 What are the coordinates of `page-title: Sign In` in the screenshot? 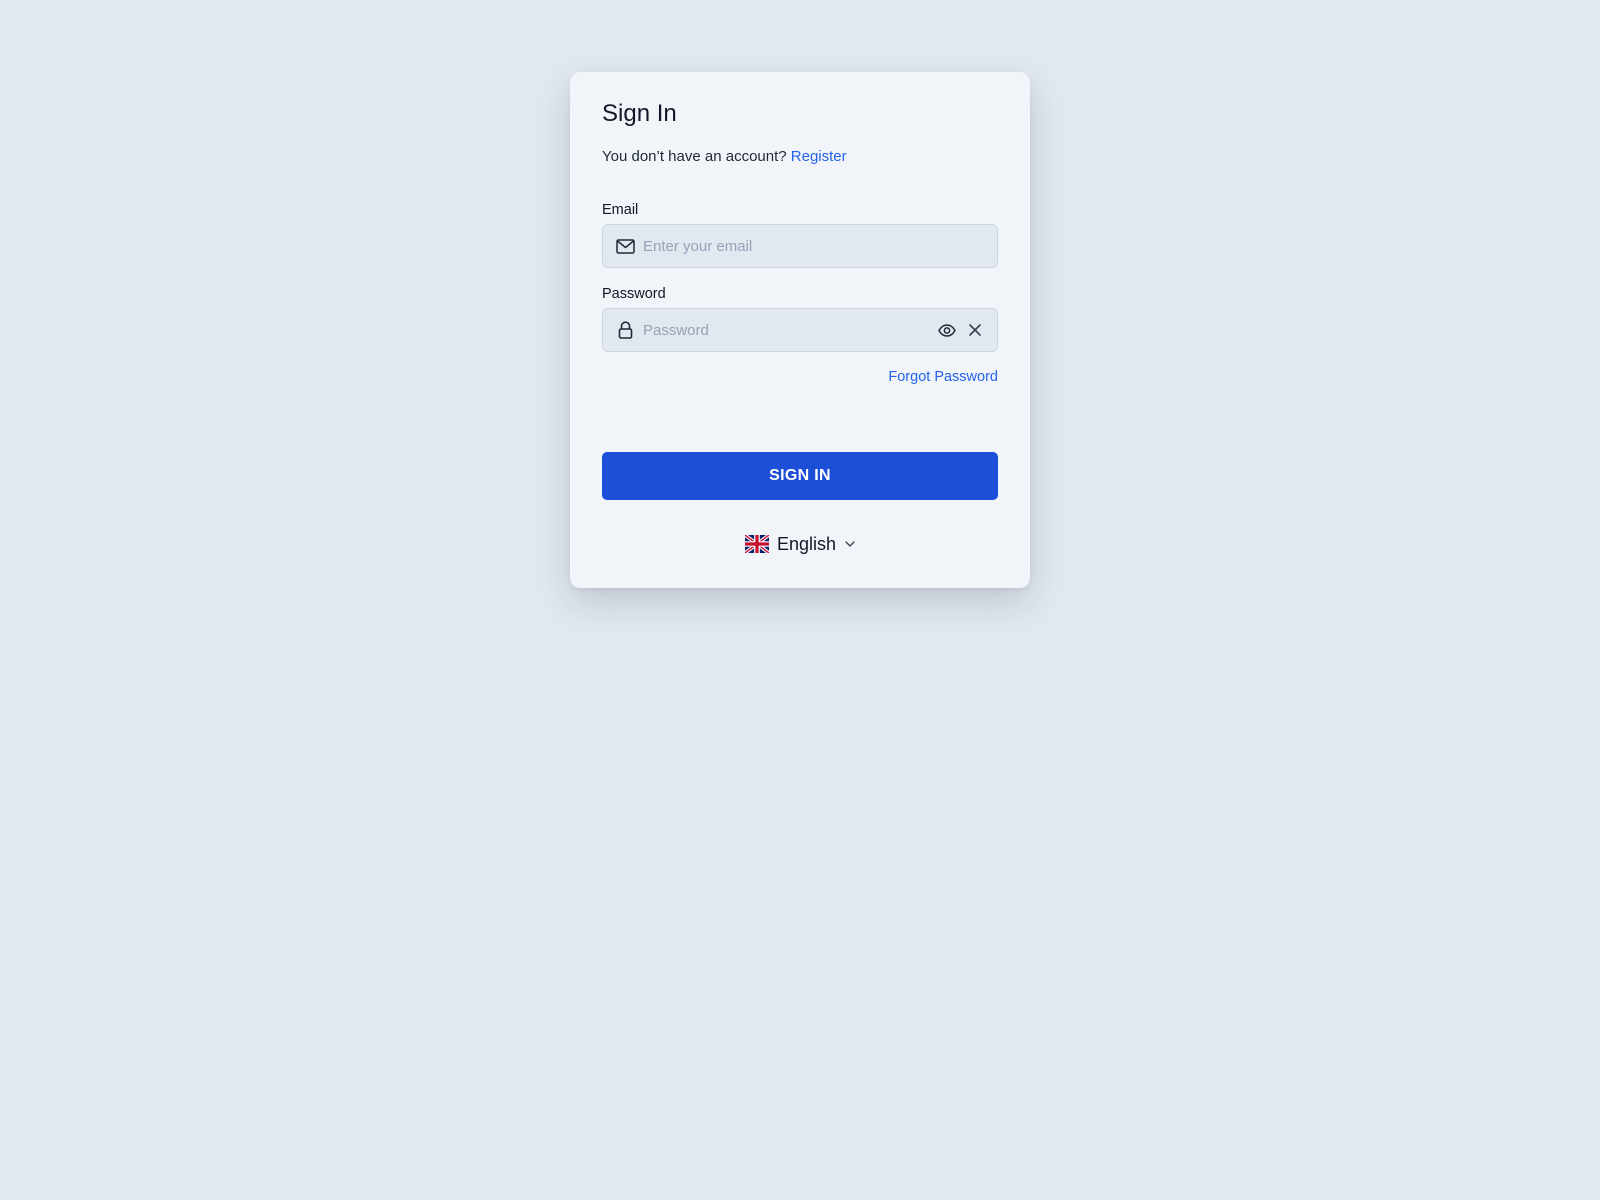 It's located at (639, 113).